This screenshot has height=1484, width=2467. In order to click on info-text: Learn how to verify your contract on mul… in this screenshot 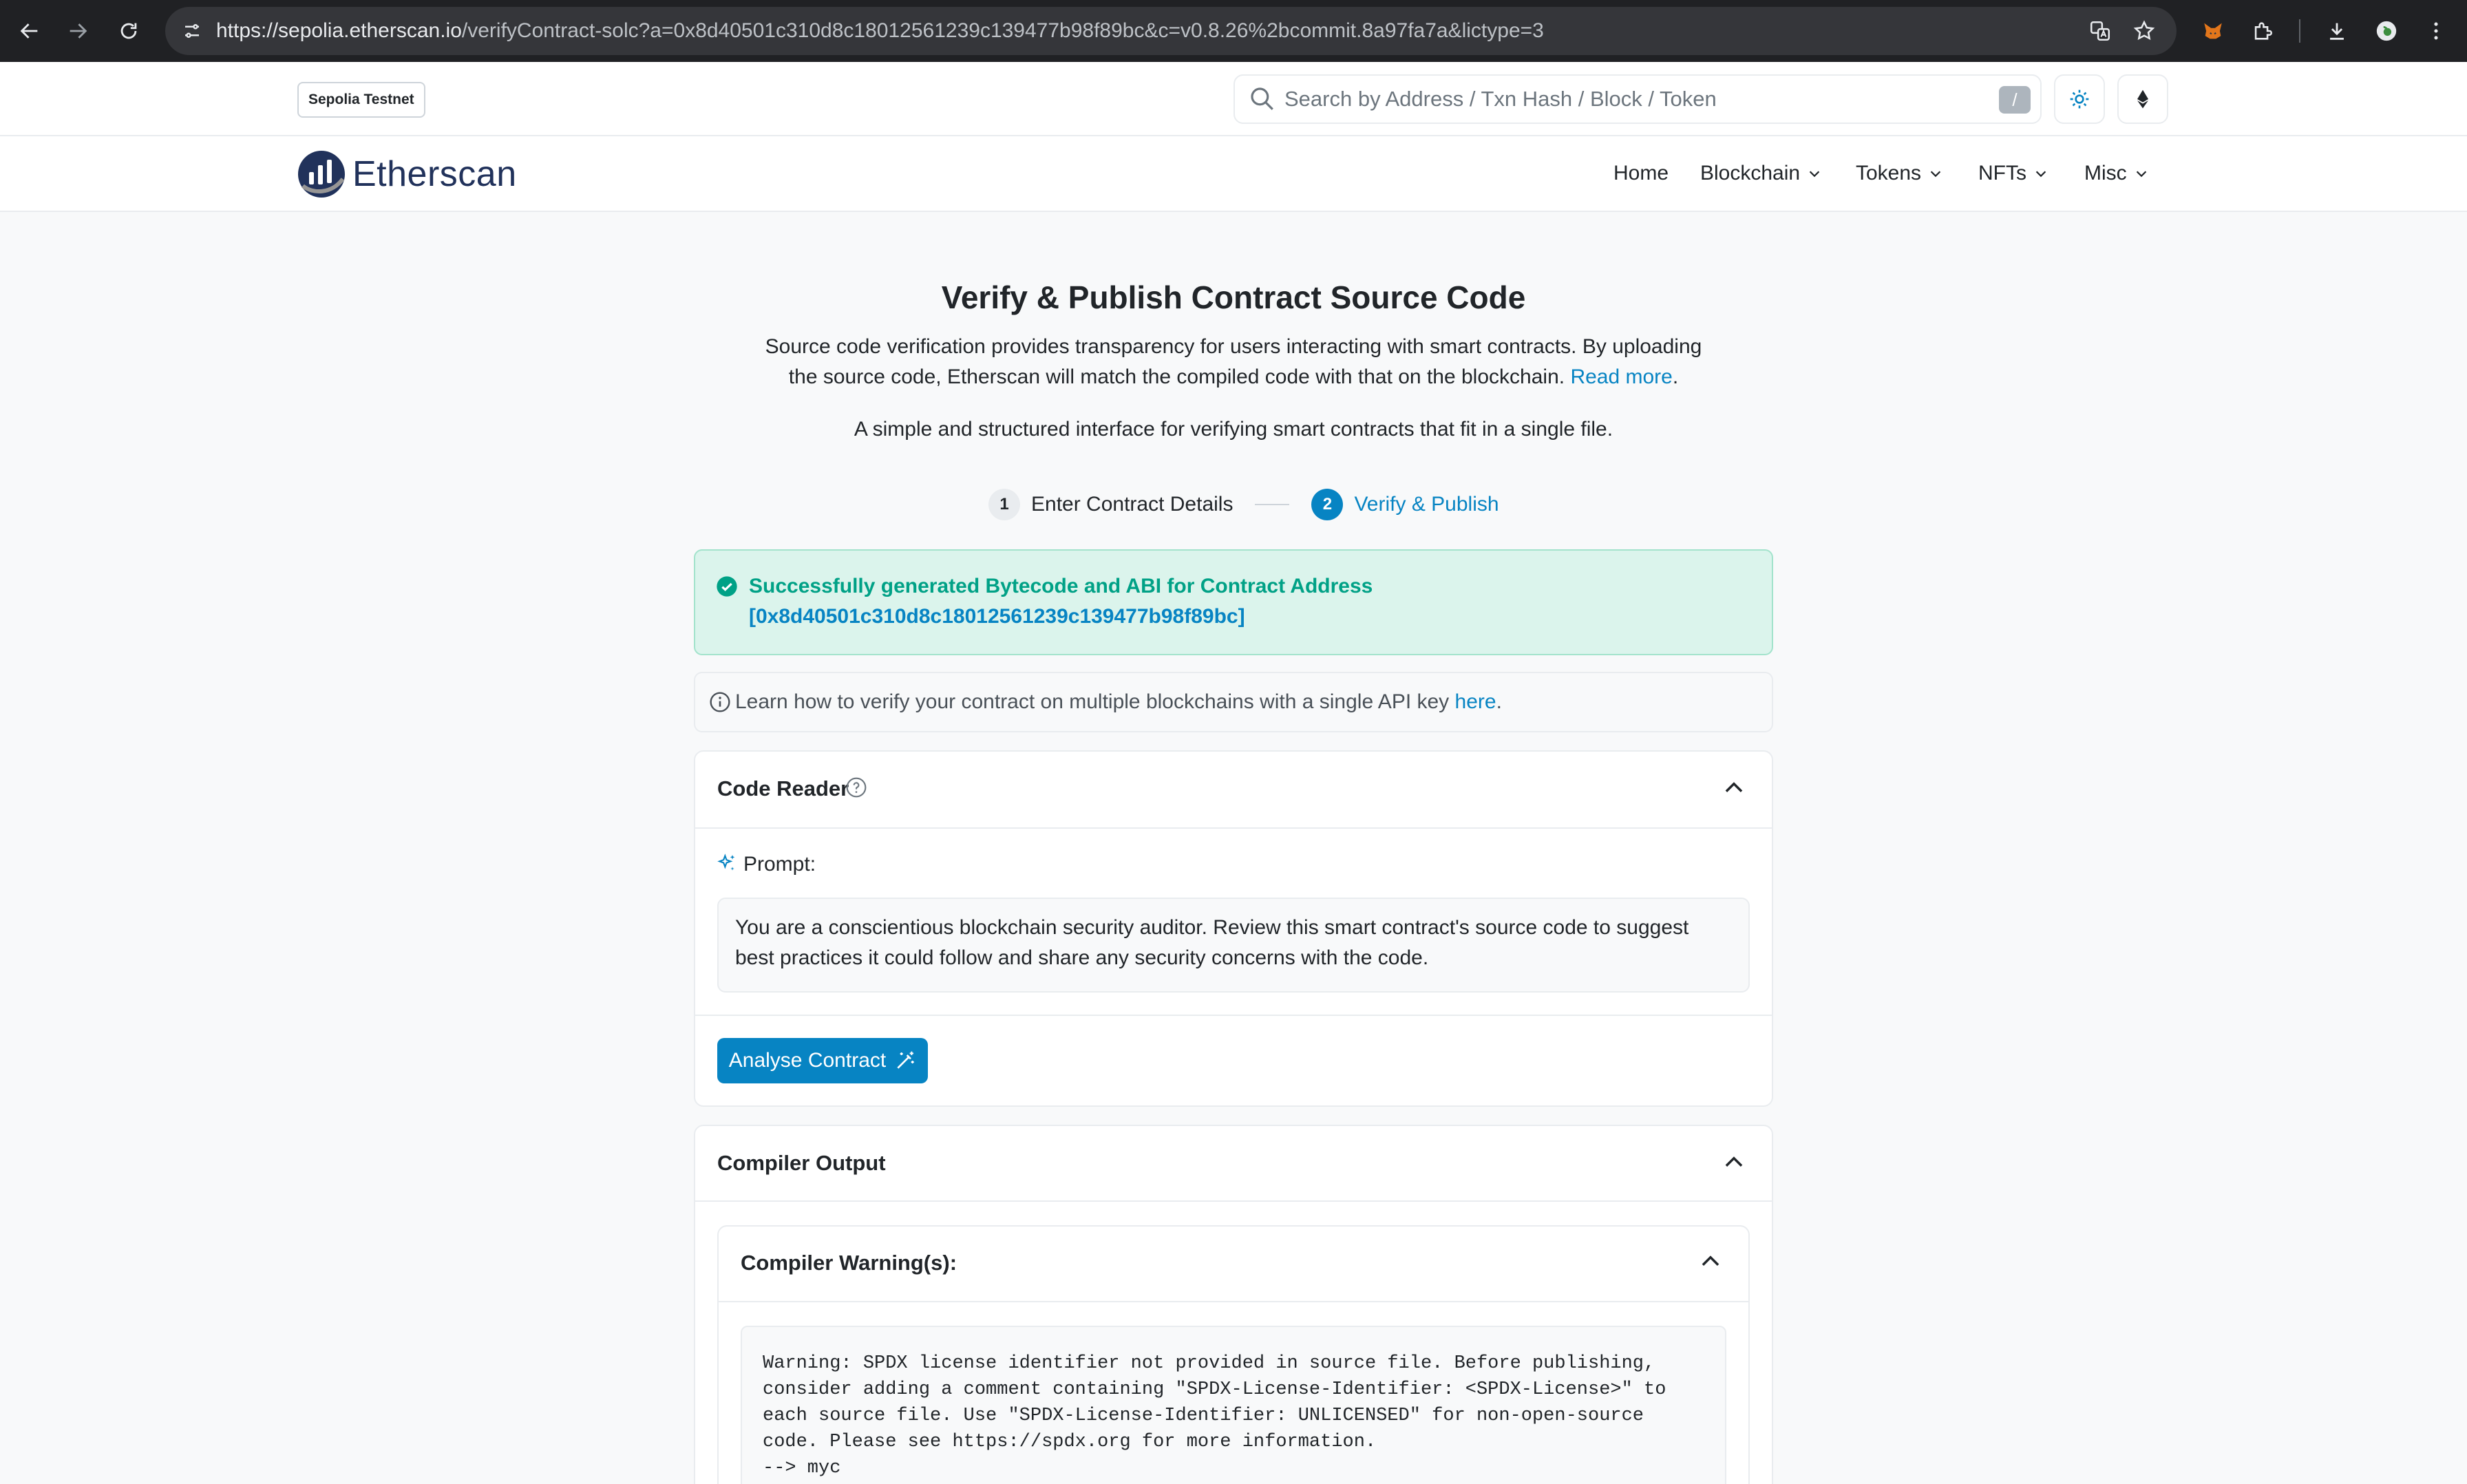, I will do `click(1118, 701)`.